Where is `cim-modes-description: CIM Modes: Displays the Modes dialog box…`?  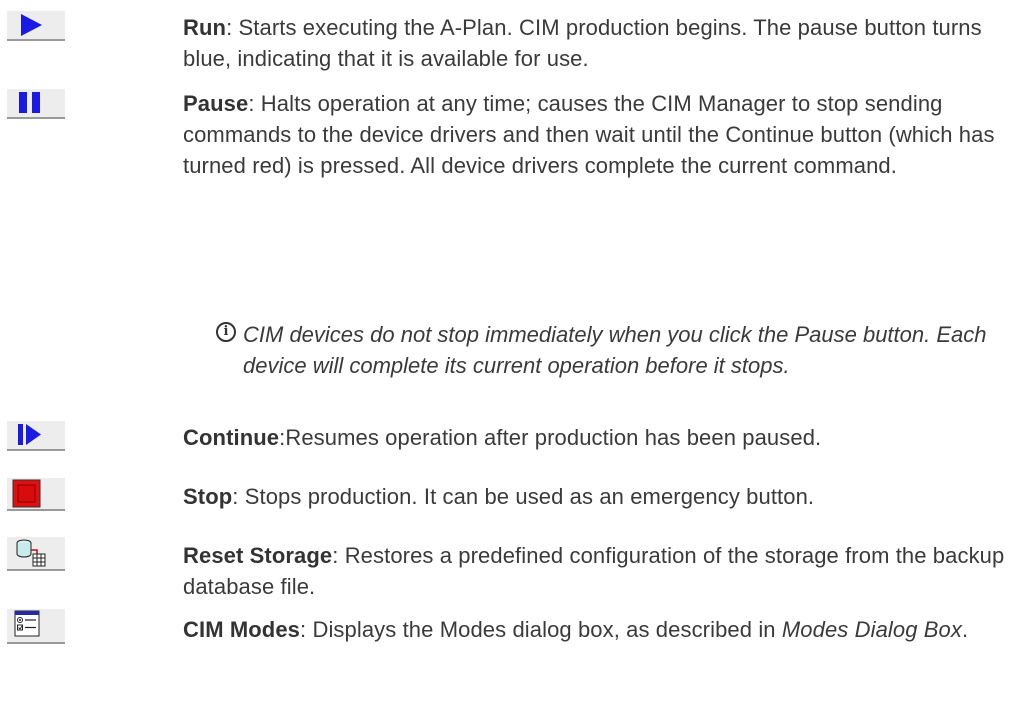 cim-modes-description: CIM Modes: Displays the Modes dialog box… is located at coordinates (576, 629).